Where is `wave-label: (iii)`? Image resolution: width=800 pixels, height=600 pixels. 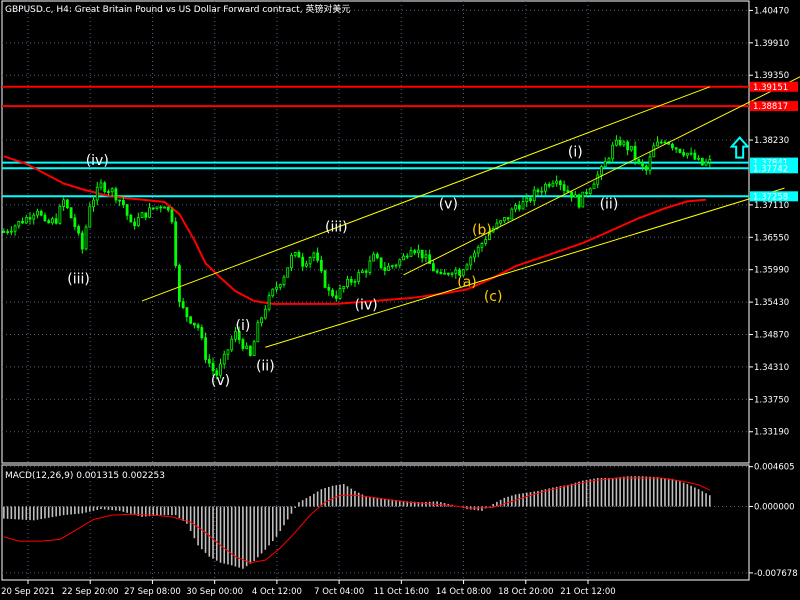 wave-label: (iii) is located at coordinates (336, 228).